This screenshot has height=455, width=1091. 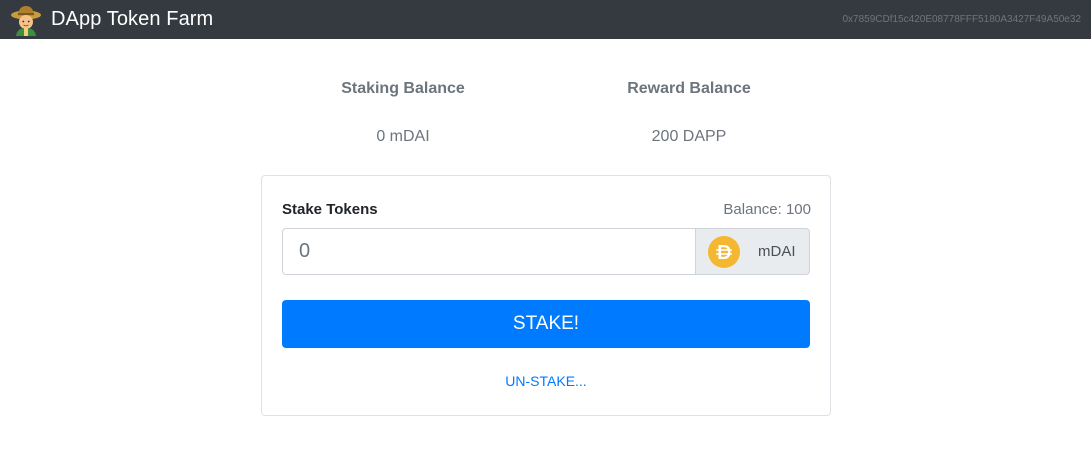 What do you see at coordinates (546, 324) in the screenshot?
I see `stake-button: STAKE!` at bounding box center [546, 324].